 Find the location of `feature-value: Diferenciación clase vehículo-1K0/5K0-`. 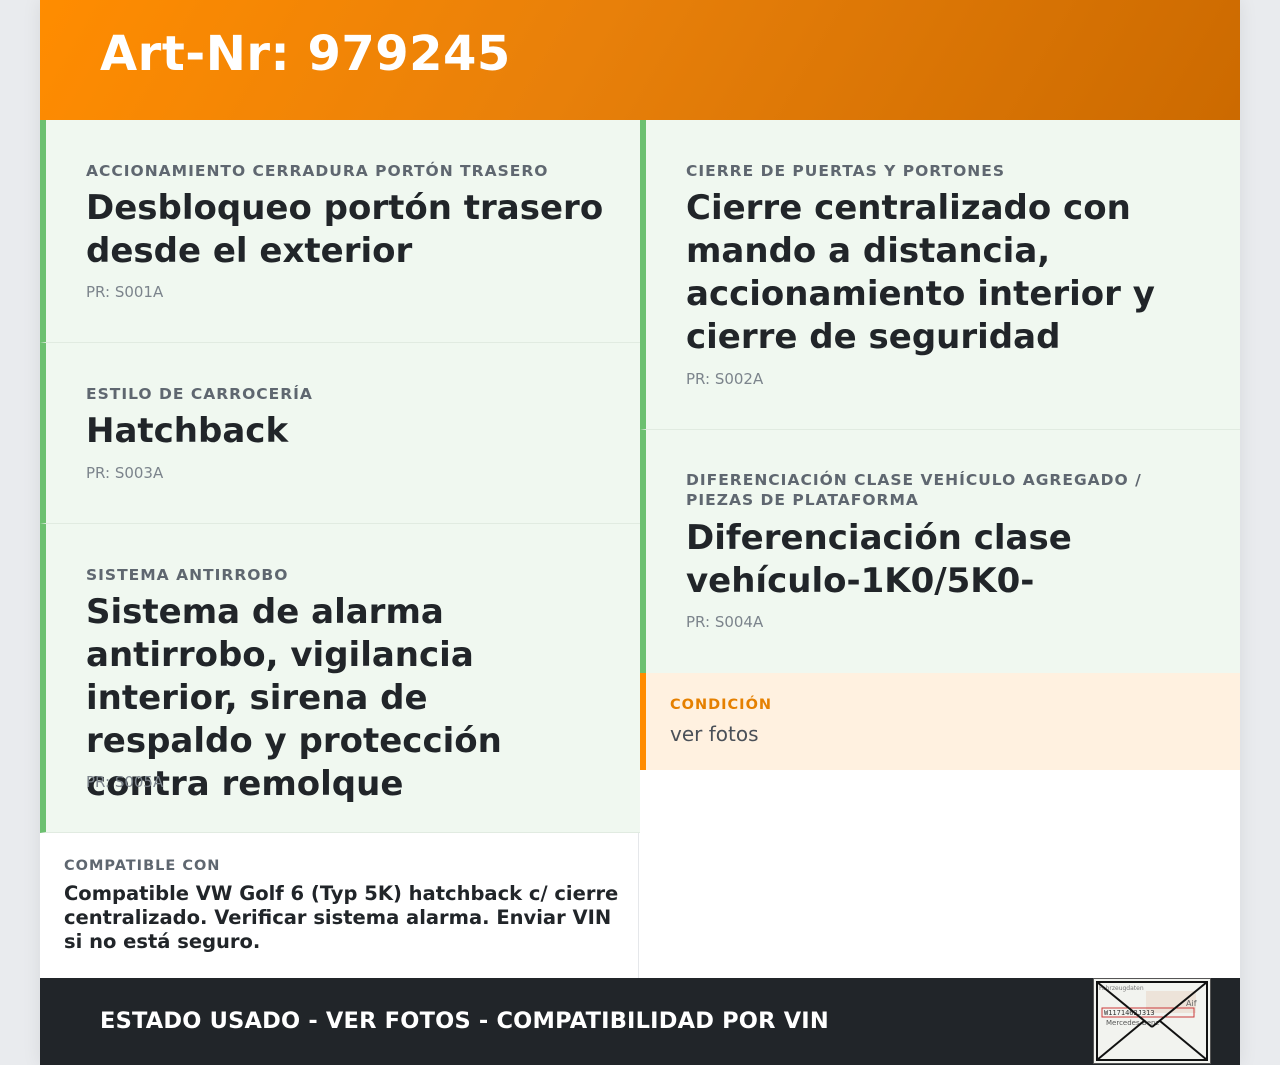

feature-value: Diferenciación clase vehículo-1K0/5K0- is located at coordinates (879, 559).